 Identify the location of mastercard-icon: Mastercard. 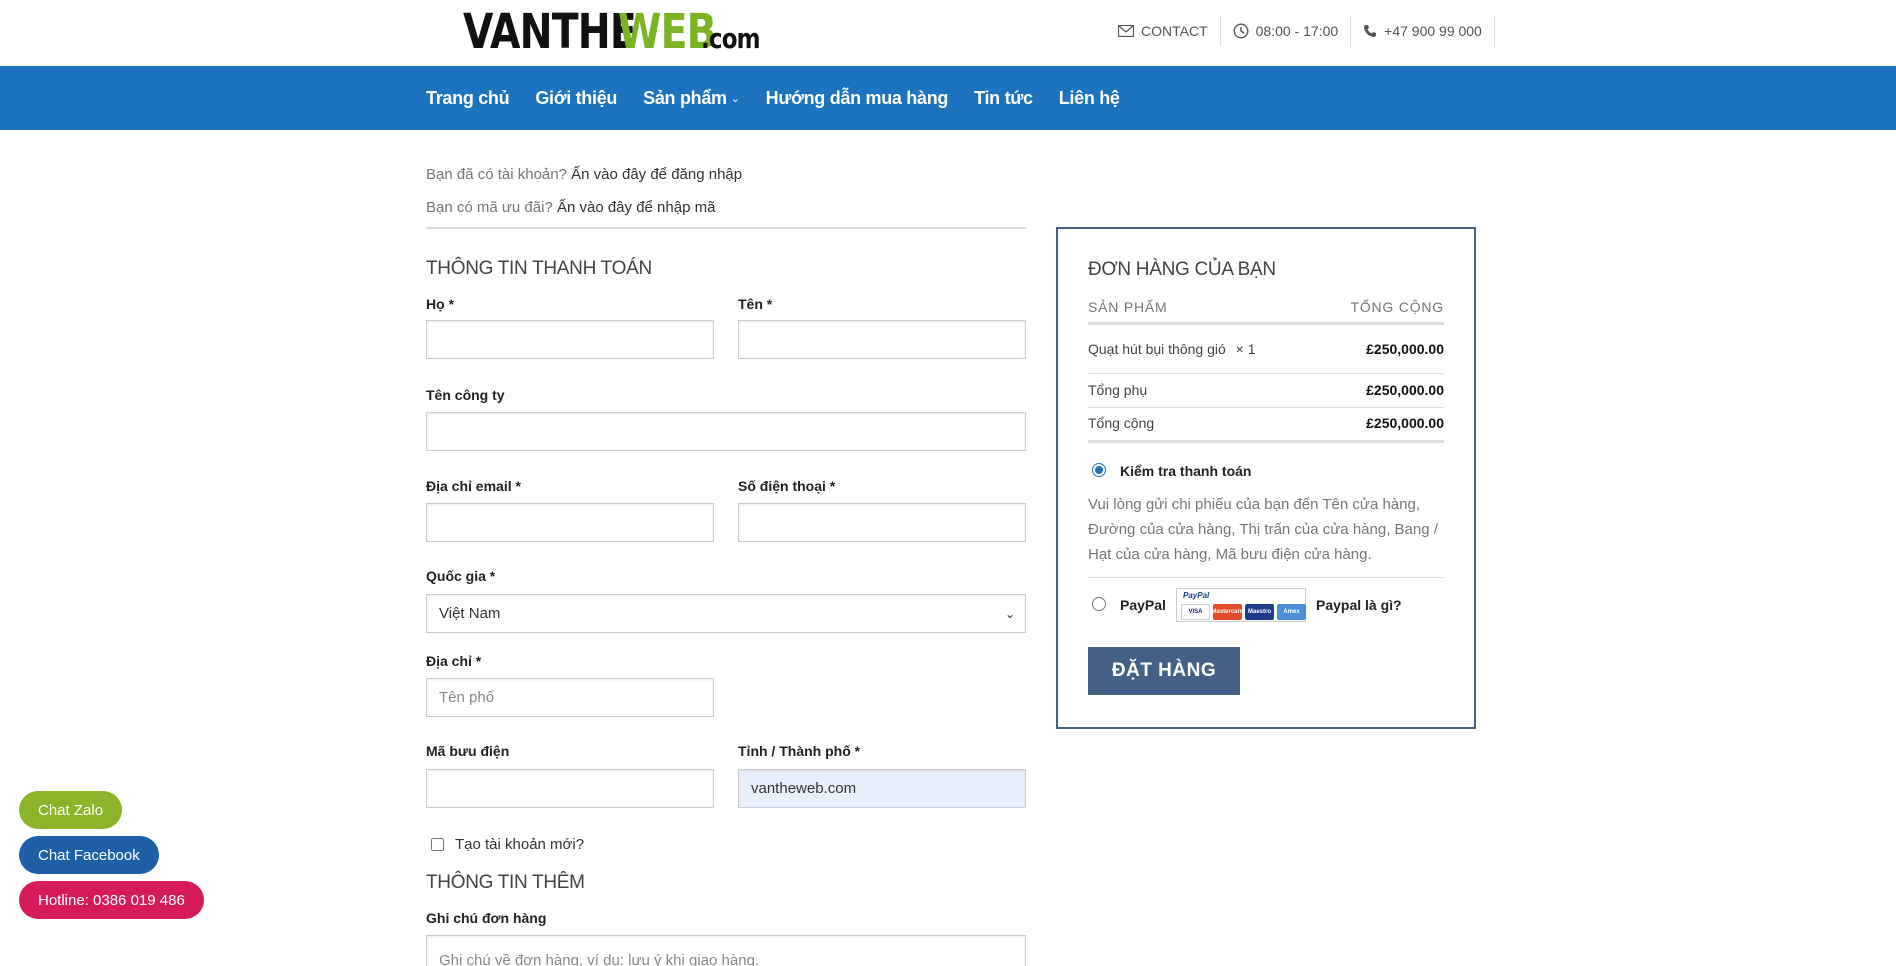
(1228, 612).